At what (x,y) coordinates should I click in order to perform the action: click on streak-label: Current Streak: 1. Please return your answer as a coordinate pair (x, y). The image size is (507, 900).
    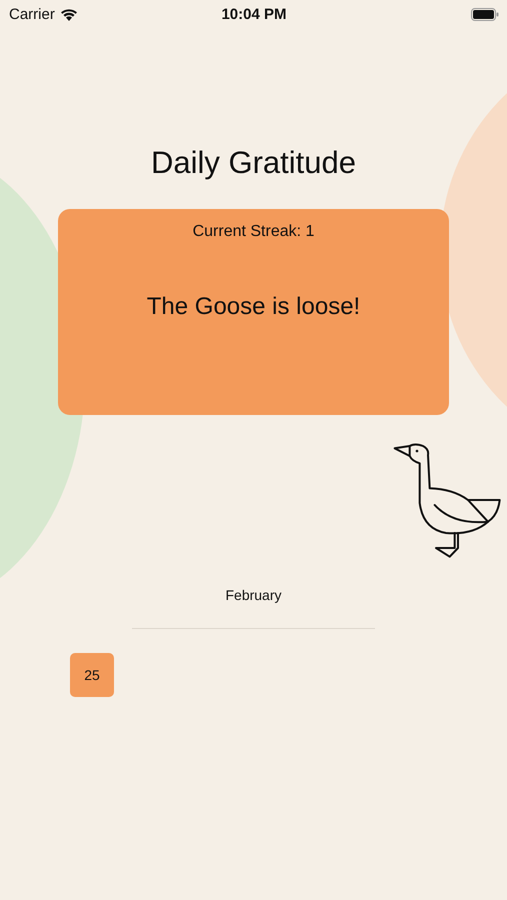
    Looking at the image, I should click on (253, 232).